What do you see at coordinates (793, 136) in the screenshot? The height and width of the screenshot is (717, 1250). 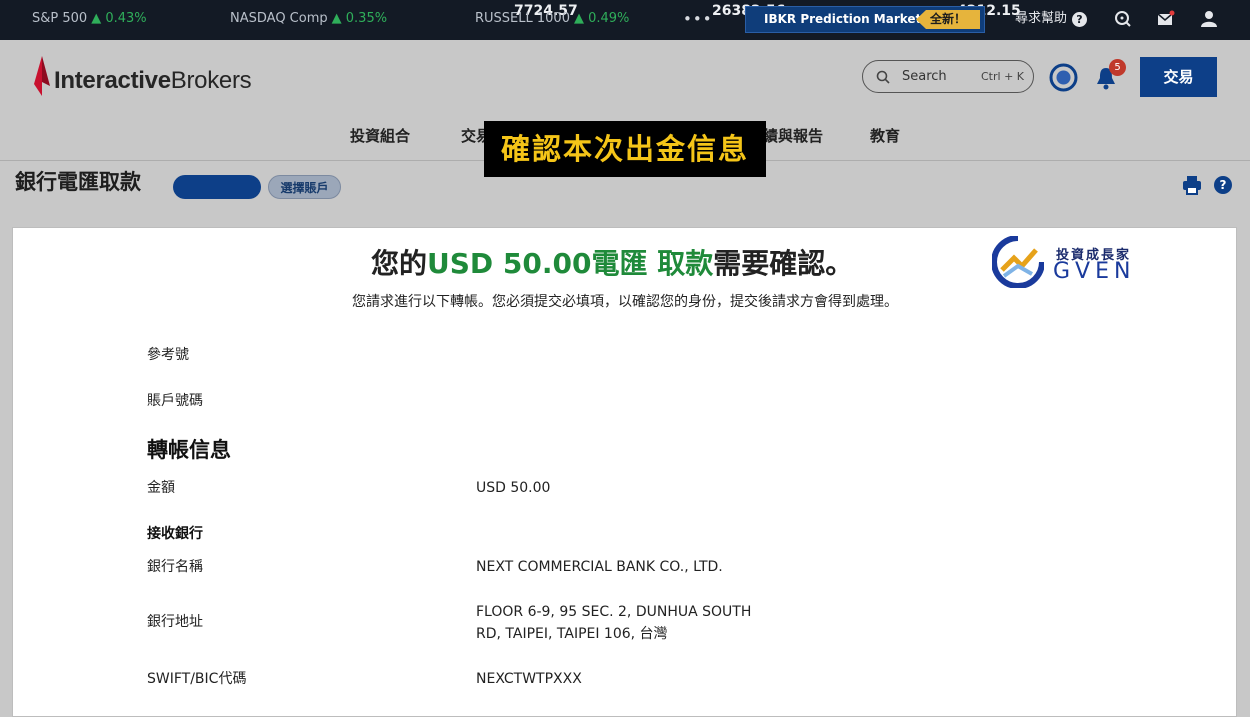 I see `nav-item-reports: 績與報告` at bounding box center [793, 136].